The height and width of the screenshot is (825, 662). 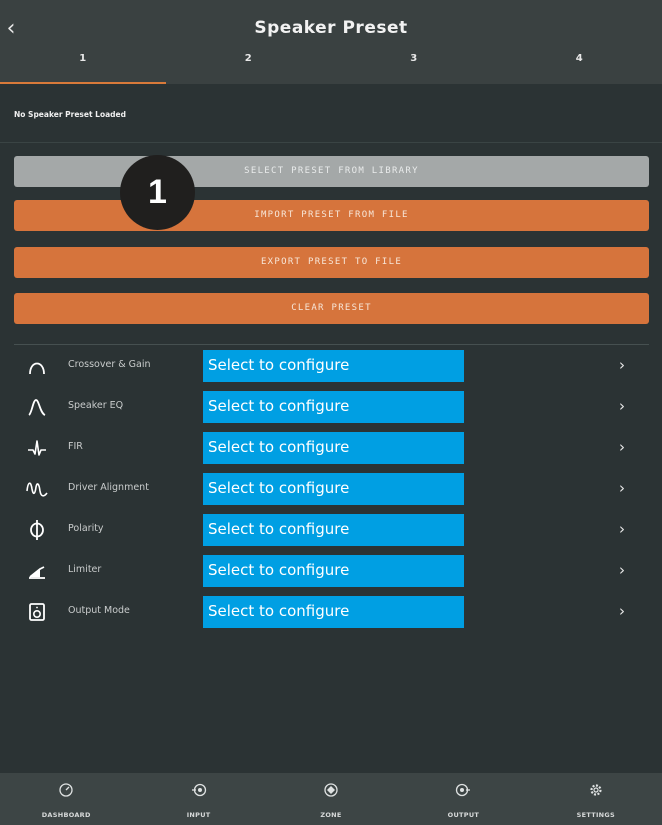 What do you see at coordinates (109, 364) in the screenshot?
I see `row-label: Crossover & Gain` at bounding box center [109, 364].